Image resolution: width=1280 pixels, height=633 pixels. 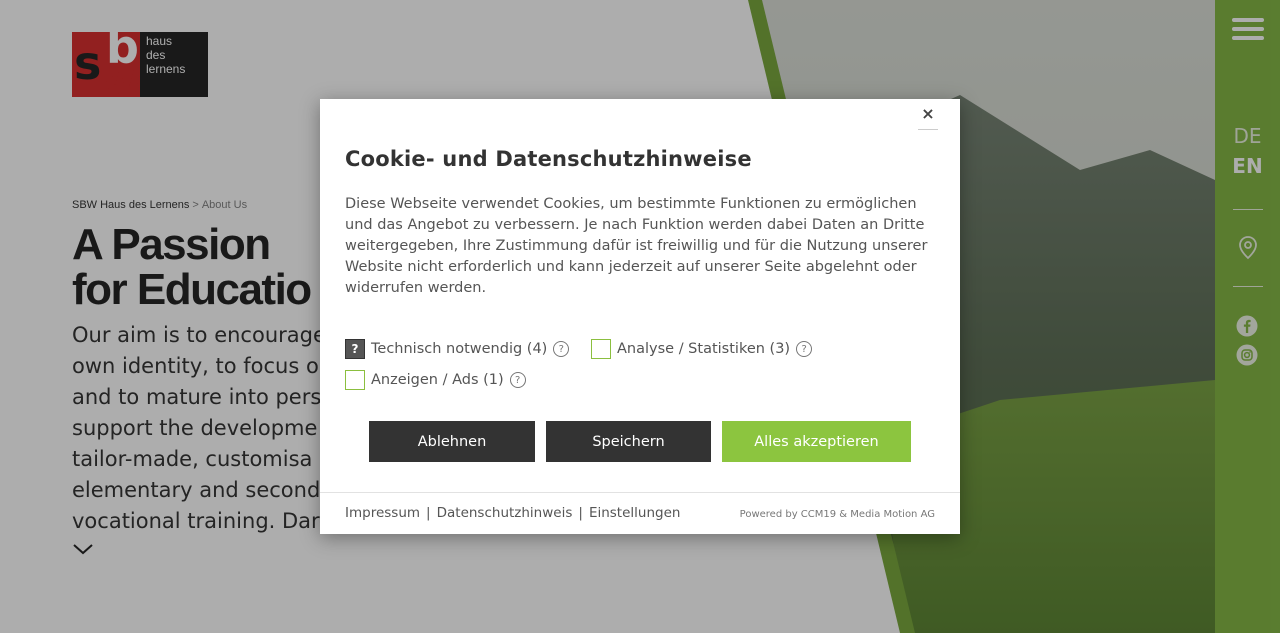 I want to click on dialog-title: Cookie- und Datenschutzhinweise, so click(x=548, y=159).